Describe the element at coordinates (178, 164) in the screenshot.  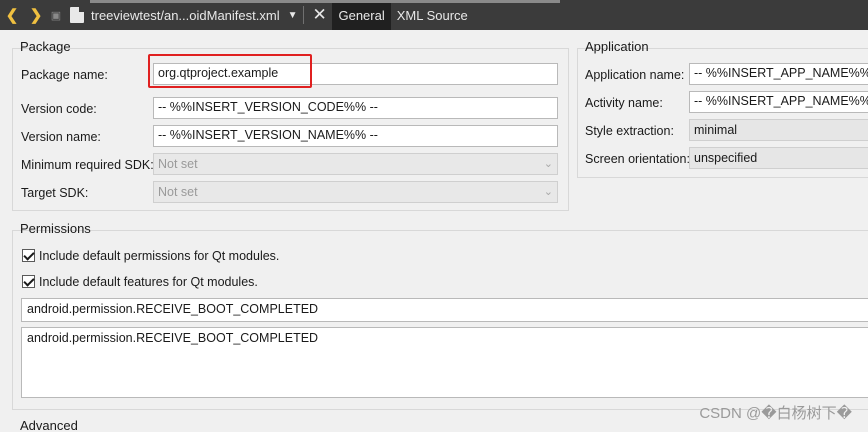
I see `min-sdk-value: Not set` at that location.